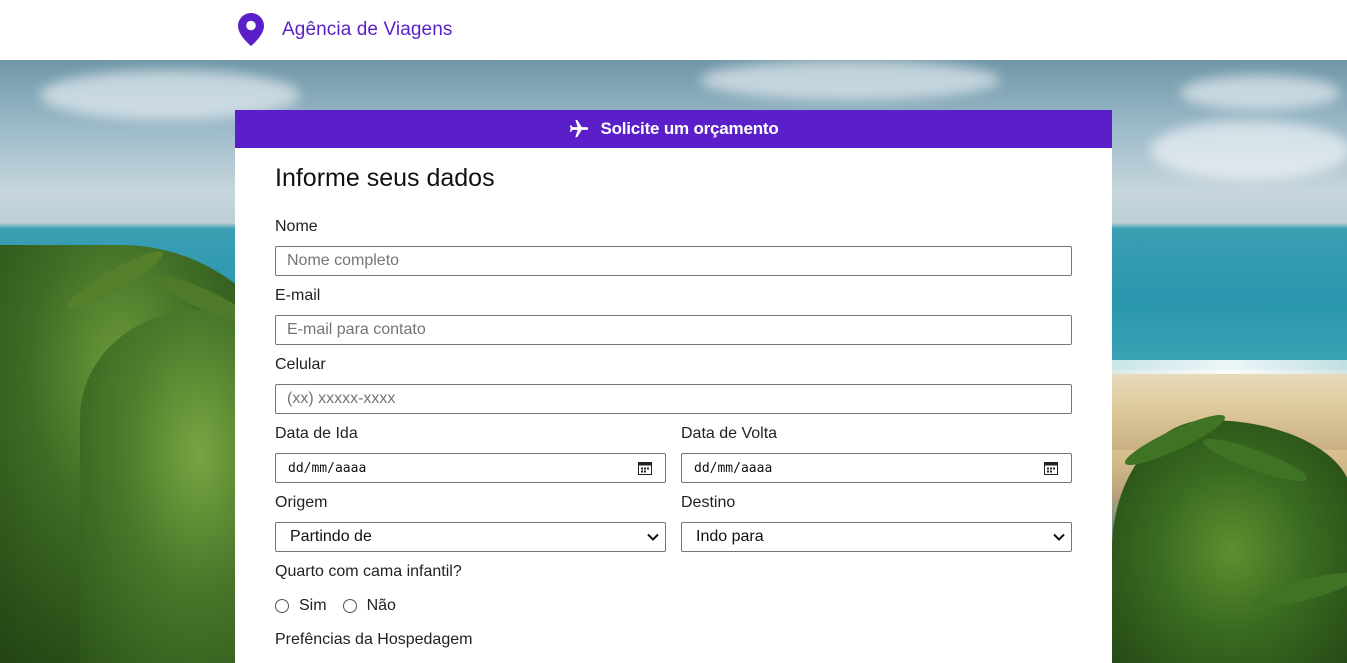 Image resolution: width=1347 pixels, height=663 pixels. I want to click on cama-infantil-options: Sim Não, so click(343, 606).